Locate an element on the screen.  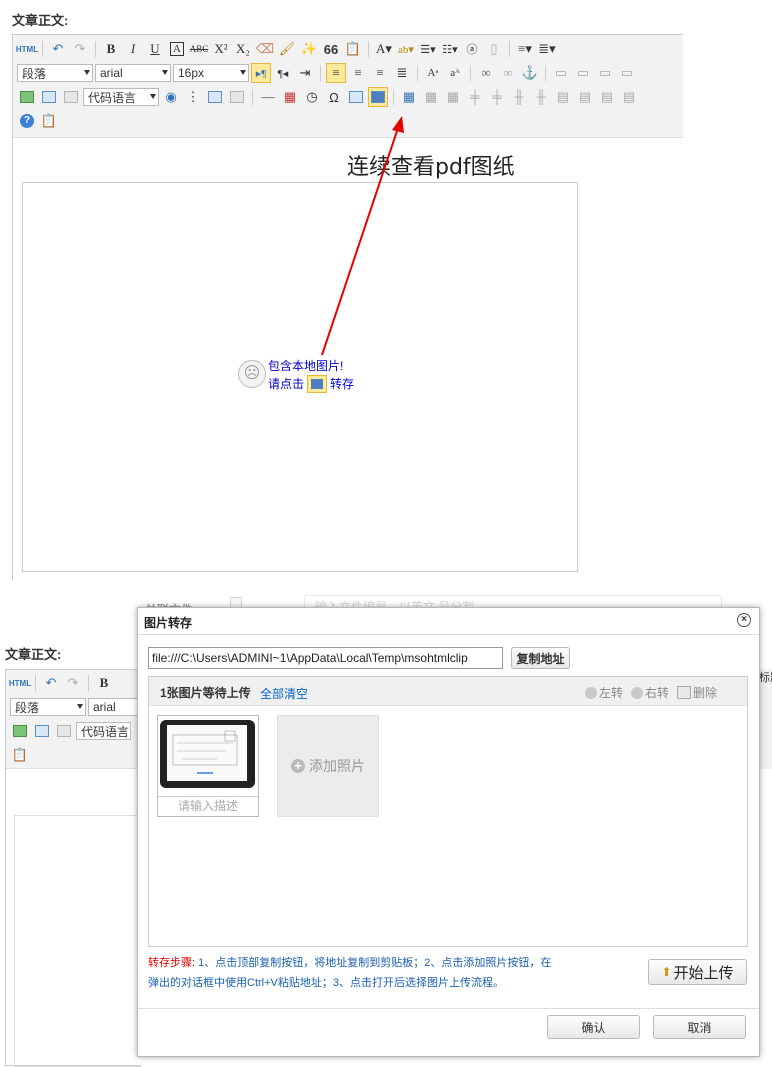
bottom-content-area is located at coordinates (78, 941).